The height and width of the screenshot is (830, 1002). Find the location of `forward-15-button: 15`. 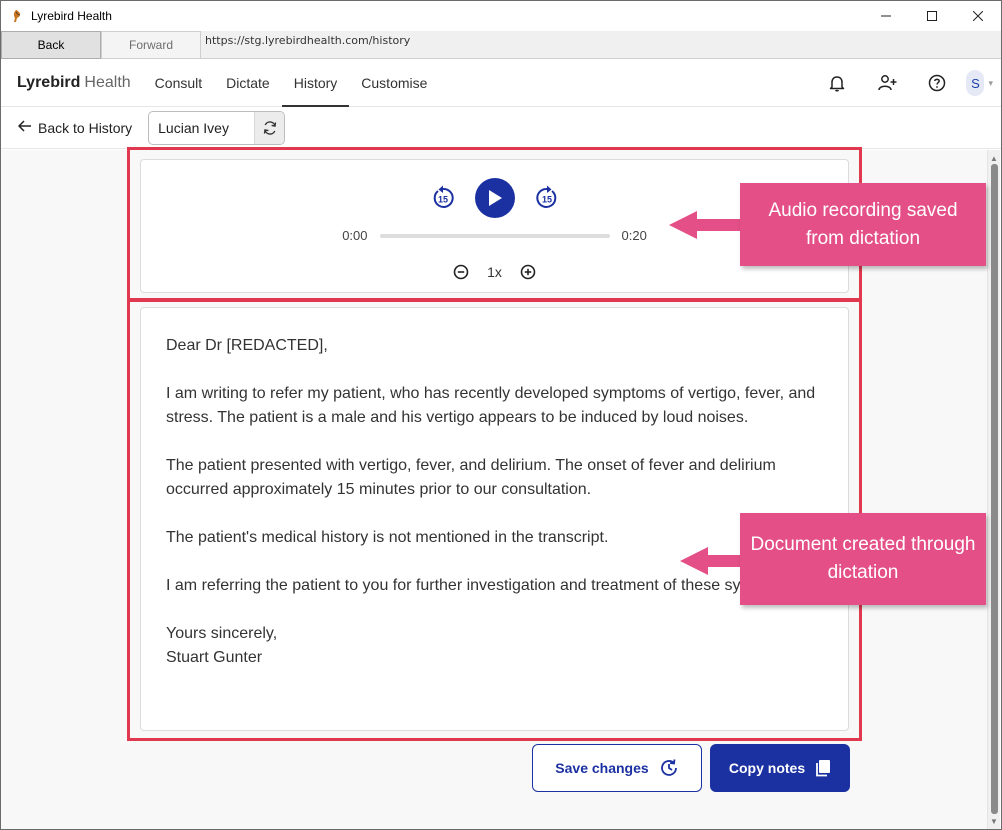

forward-15-button: 15 is located at coordinates (547, 198).